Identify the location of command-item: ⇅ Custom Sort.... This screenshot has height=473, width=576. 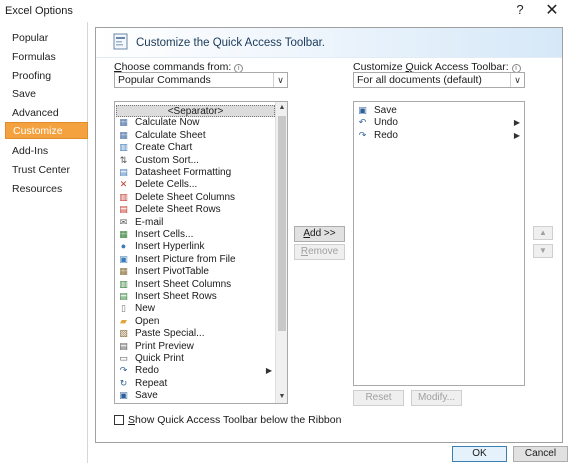
(195, 161).